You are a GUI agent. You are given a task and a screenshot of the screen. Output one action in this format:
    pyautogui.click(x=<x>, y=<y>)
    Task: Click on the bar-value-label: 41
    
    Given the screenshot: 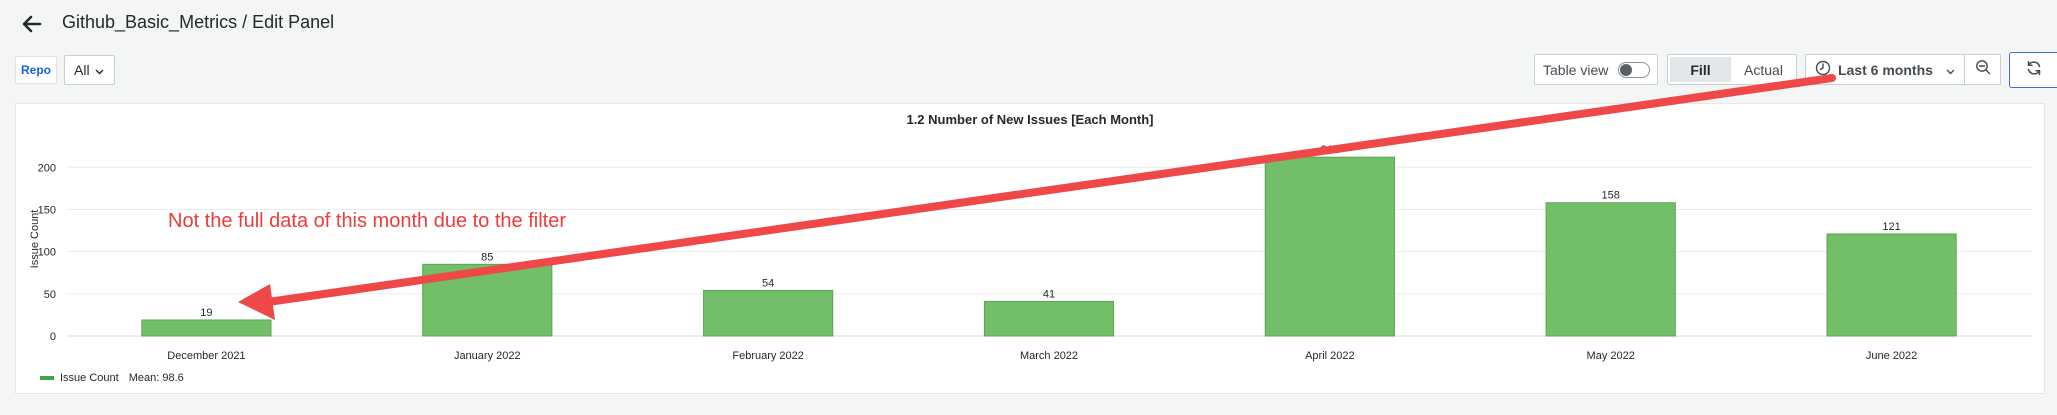 What is the action you would take?
    pyautogui.click(x=1049, y=294)
    